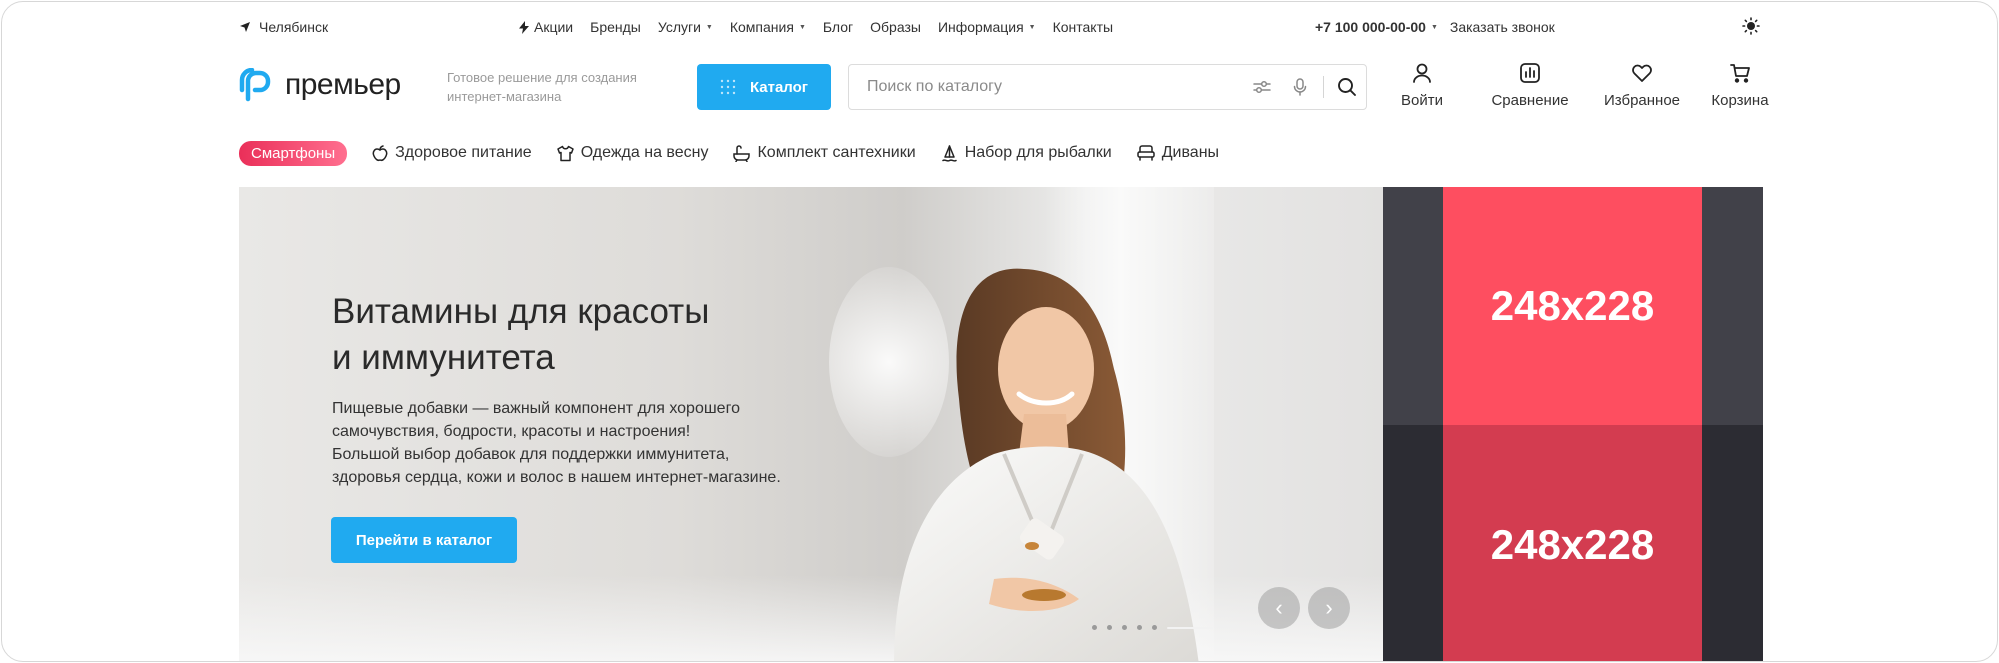 This screenshot has height=663, width=1999. I want to click on catalog-button: Каталог, so click(764, 87).